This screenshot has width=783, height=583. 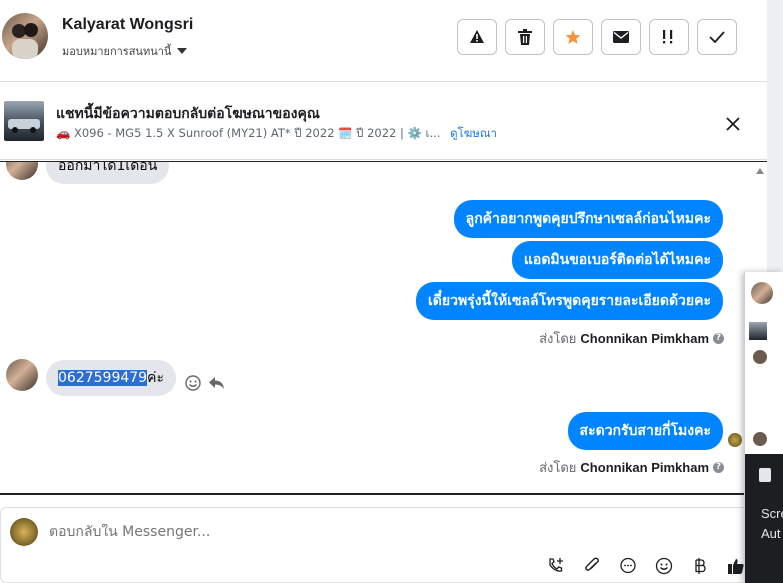 I want to click on outgoing-message: สะดวกรับสายกี่โมงคะ, so click(x=645, y=431).